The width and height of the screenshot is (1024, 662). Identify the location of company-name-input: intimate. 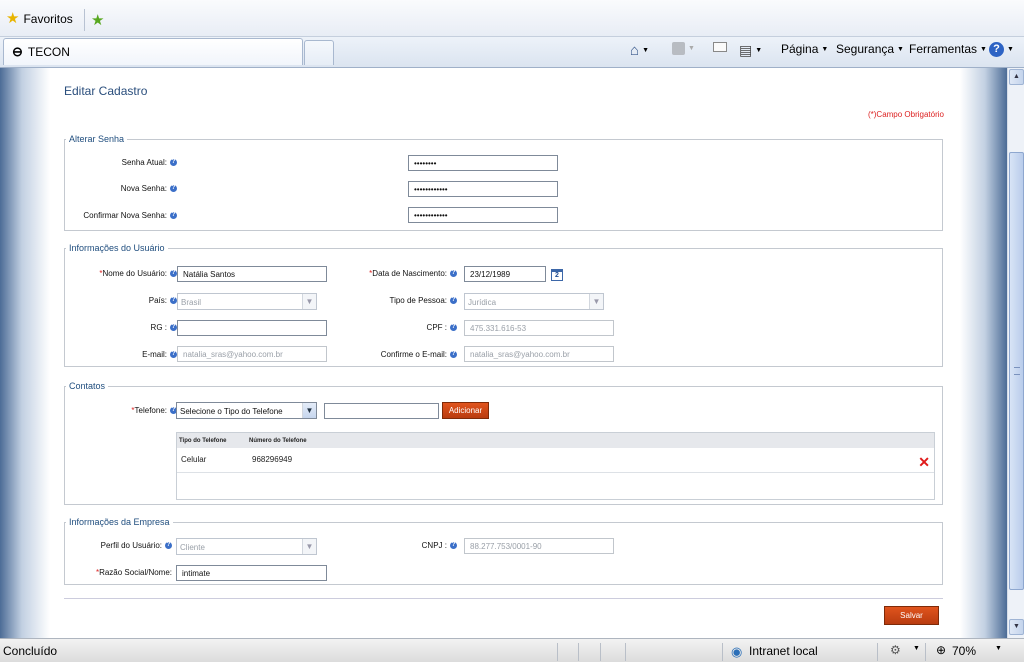
(251, 573).